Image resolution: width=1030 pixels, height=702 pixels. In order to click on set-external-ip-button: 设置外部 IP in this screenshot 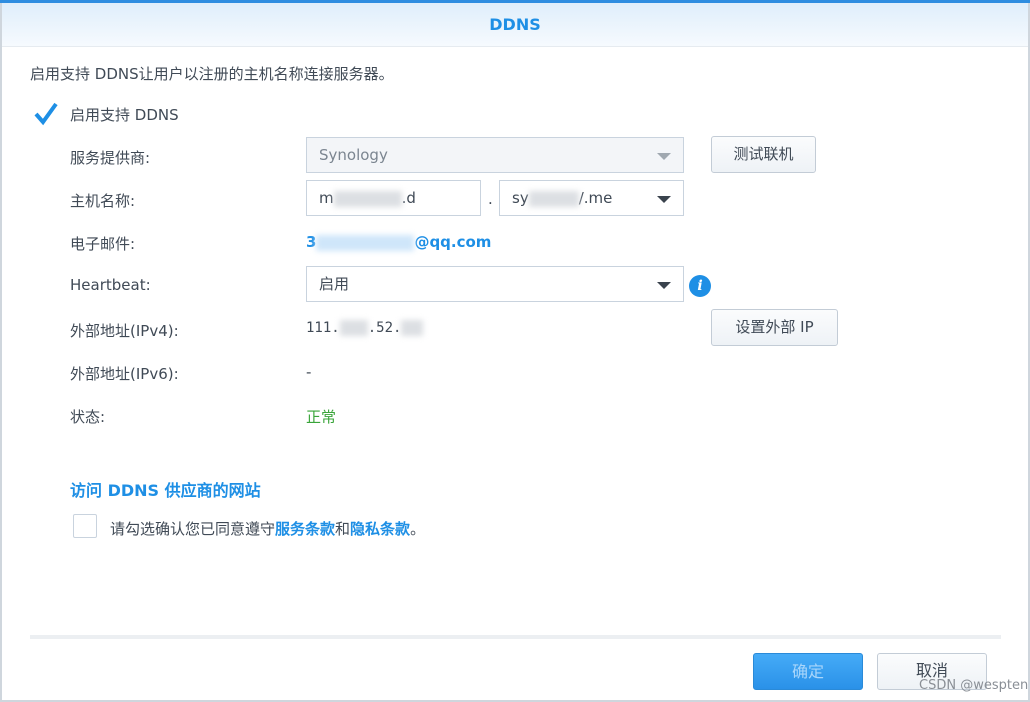, I will do `click(774, 327)`.